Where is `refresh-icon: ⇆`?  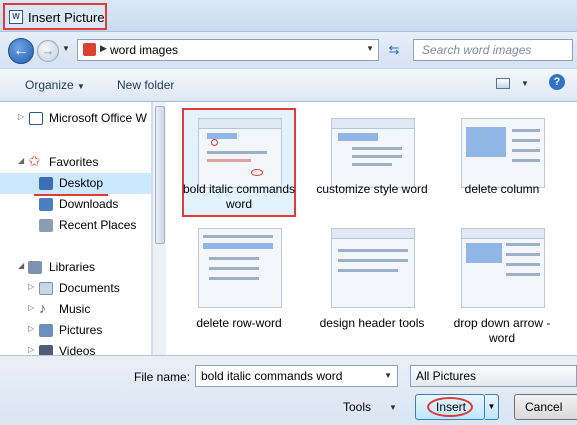
refresh-icon: ⇆ is located at coordinates (394, 49).